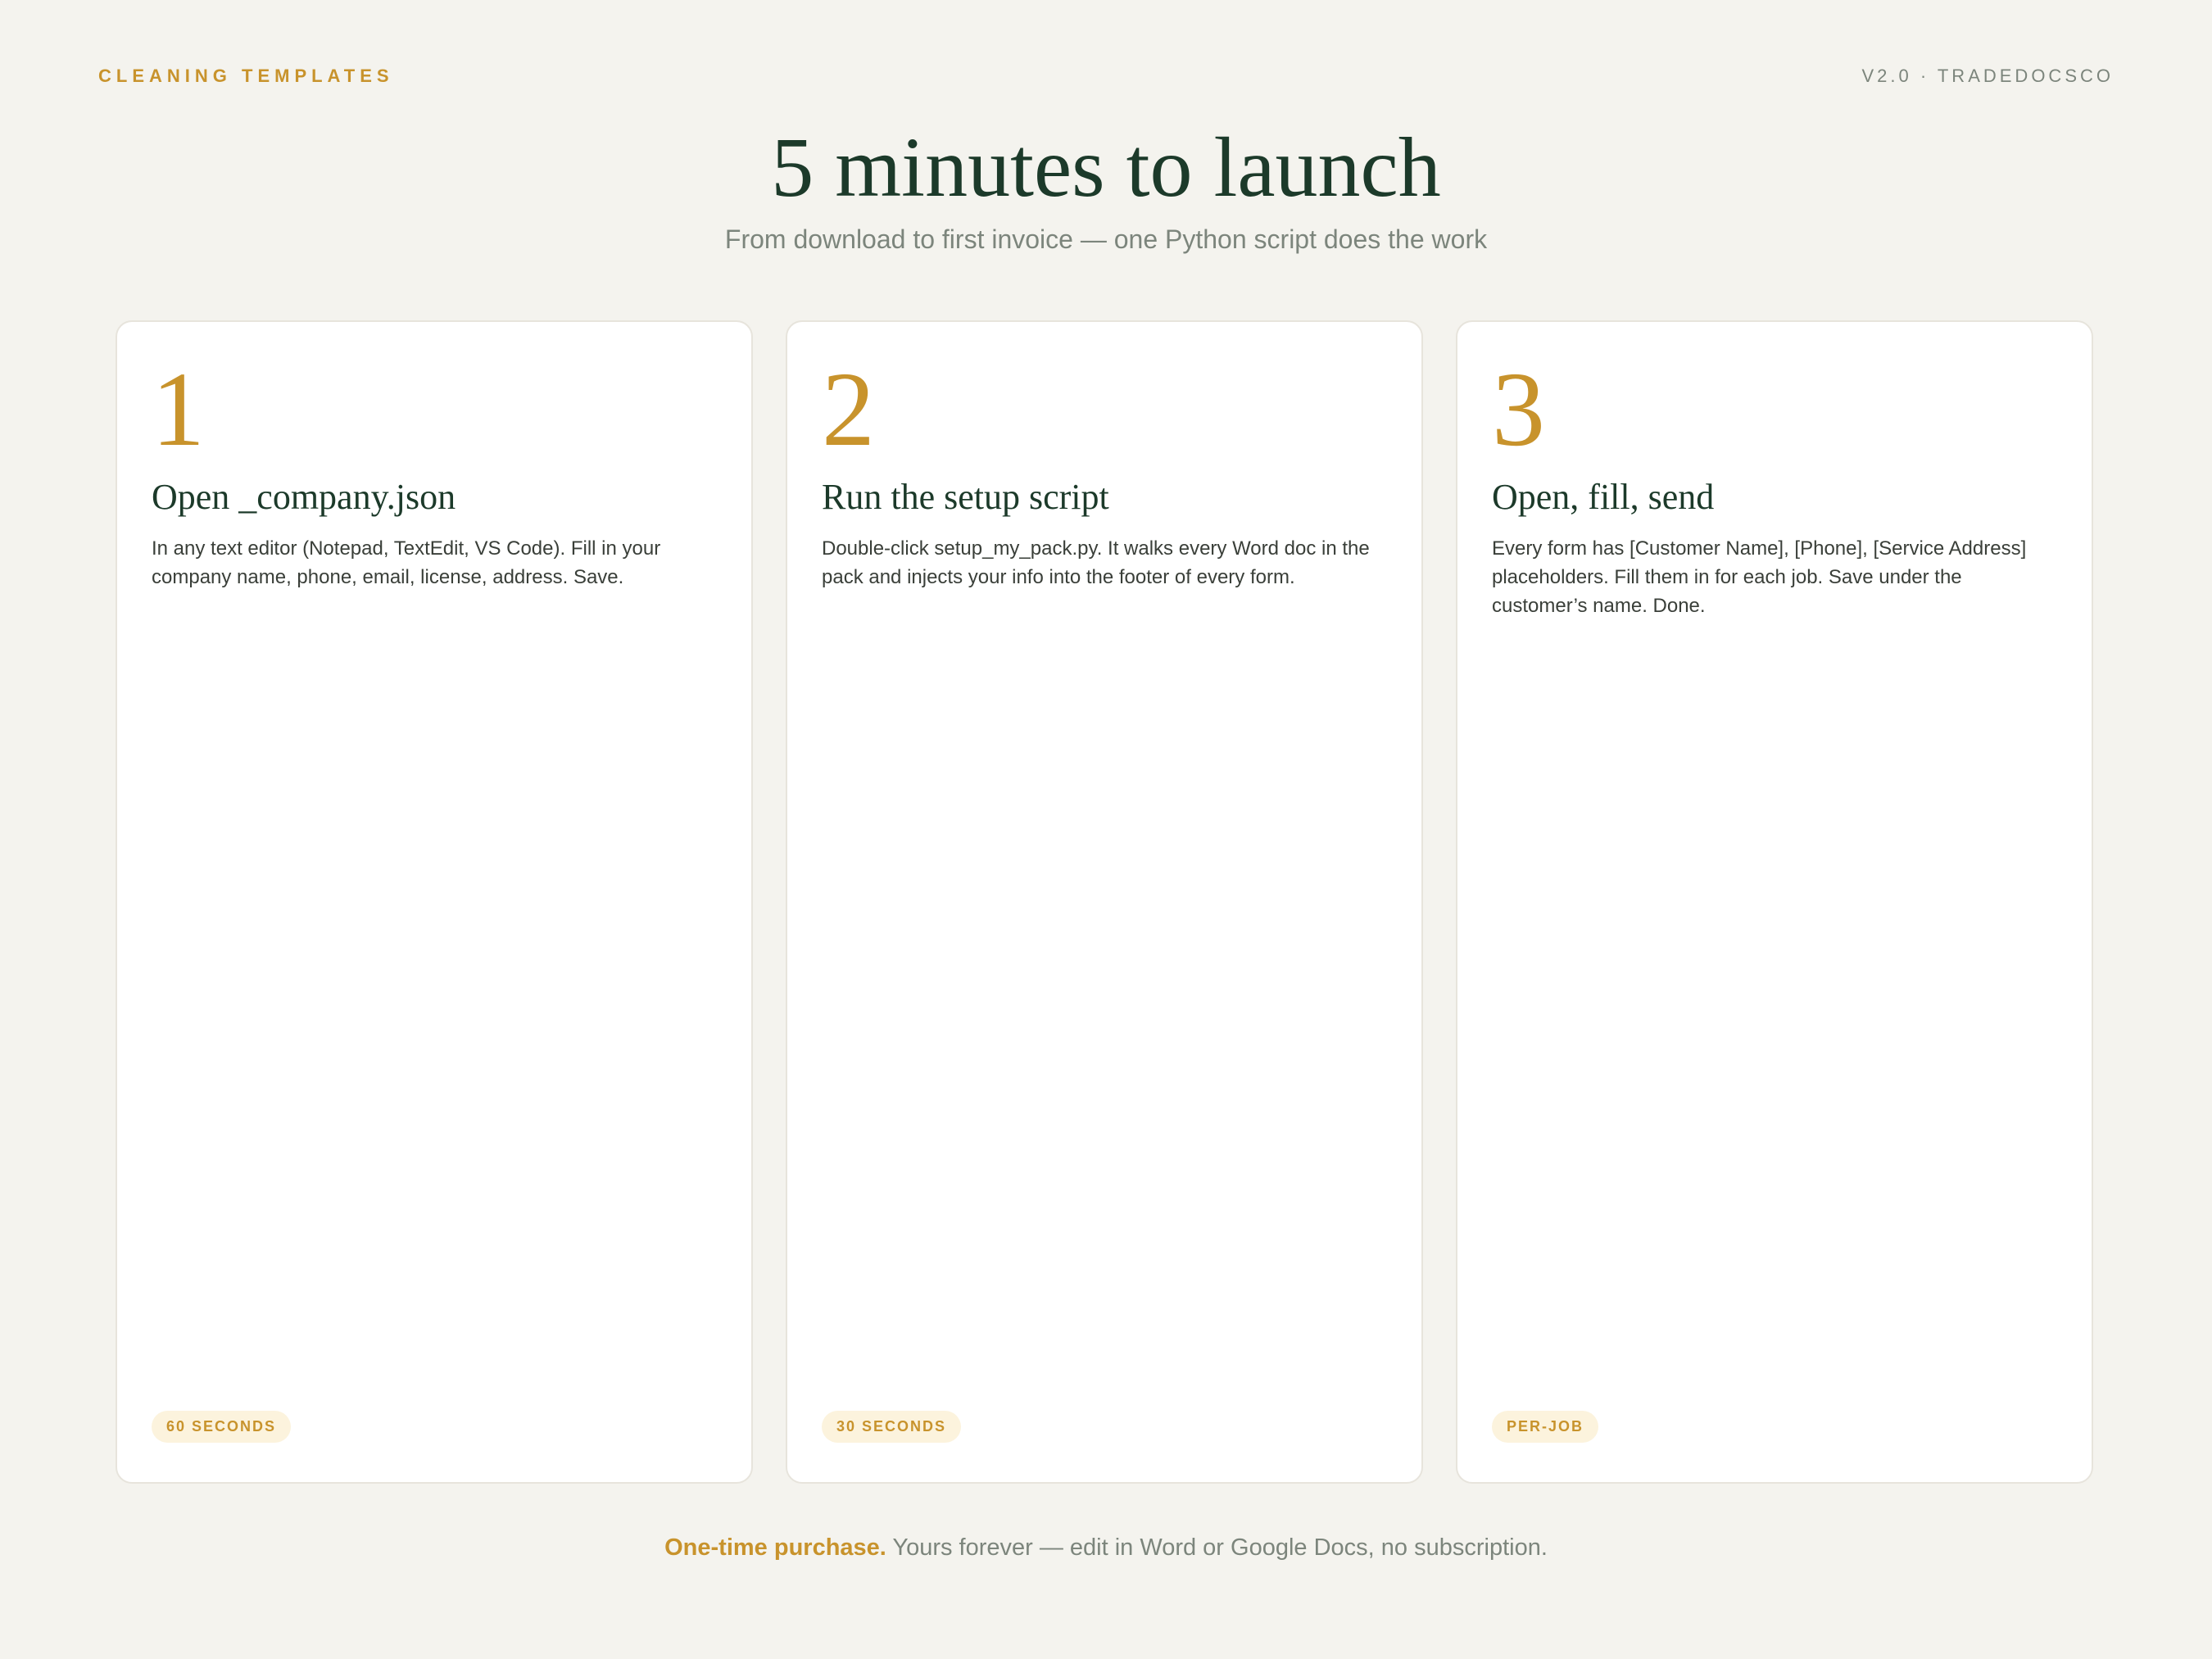  Describe the element at coordinates (1603, 497) in the screenshot. I see `step-title: Open, fill, send` at that location.